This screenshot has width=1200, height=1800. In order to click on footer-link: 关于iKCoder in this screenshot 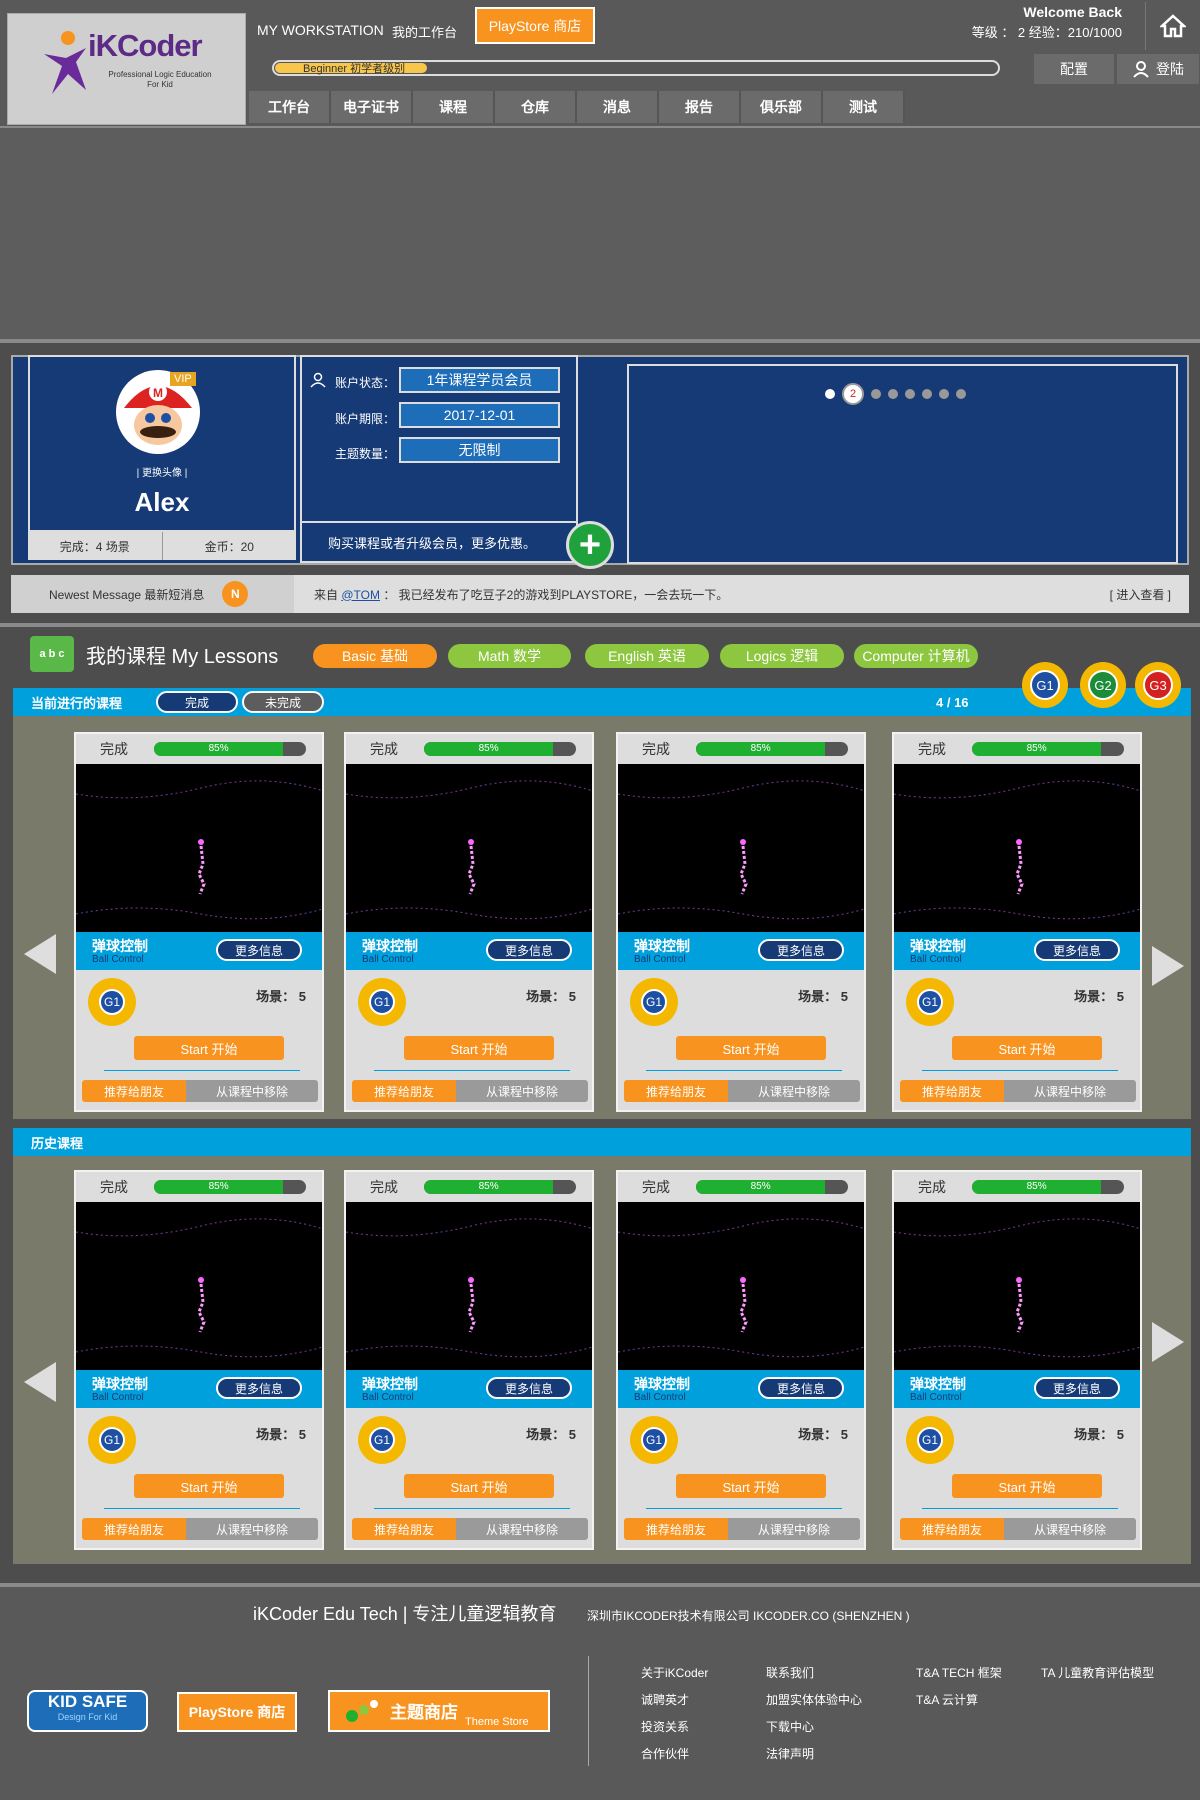, I will do `click(674, 1673)`.